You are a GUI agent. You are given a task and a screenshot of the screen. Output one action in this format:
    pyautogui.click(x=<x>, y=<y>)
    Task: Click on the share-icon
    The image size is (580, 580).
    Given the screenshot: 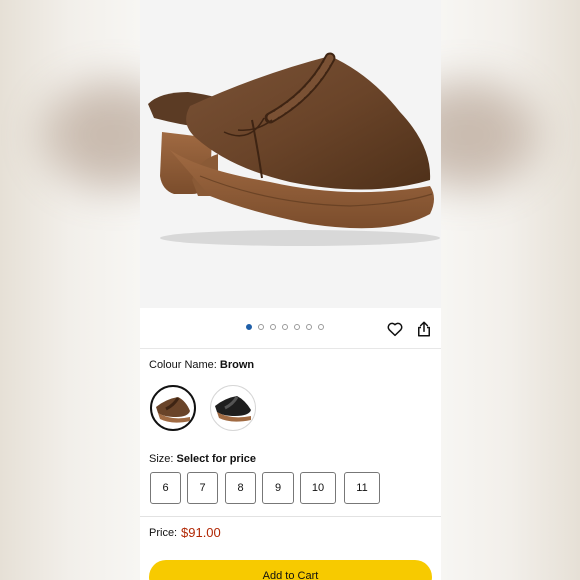 What is the action you would take?
    pyautogui.click(x=424, y=329)
    